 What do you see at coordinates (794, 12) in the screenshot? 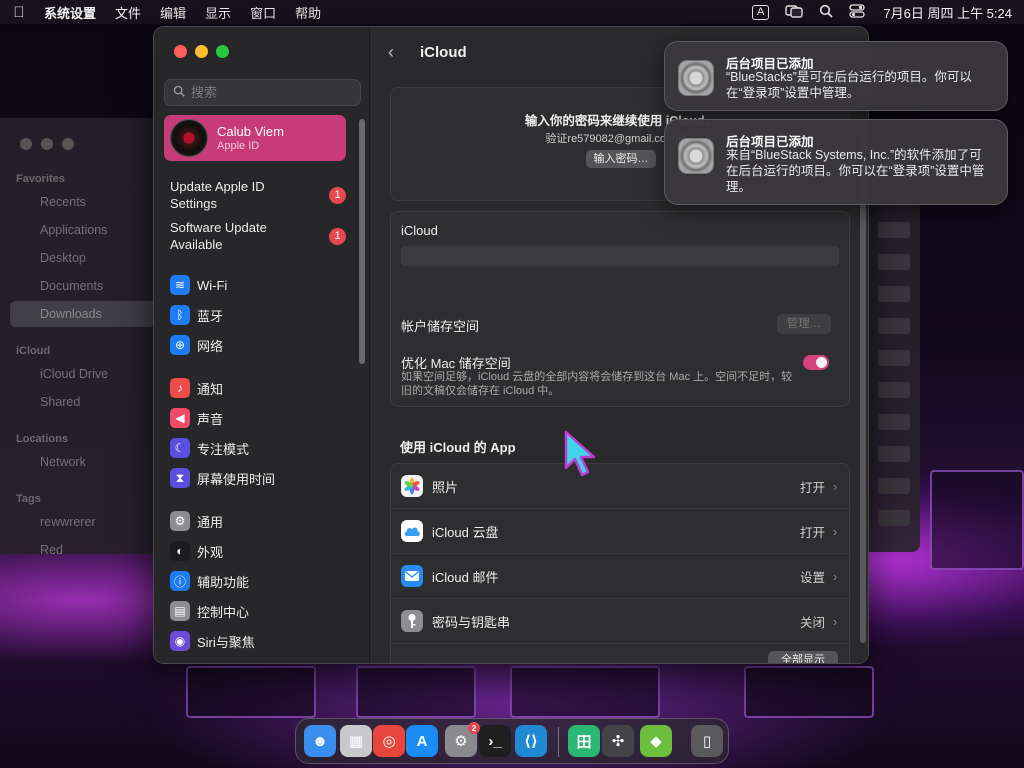
I see `mirroring-icon` at bounding box center [794, 12].